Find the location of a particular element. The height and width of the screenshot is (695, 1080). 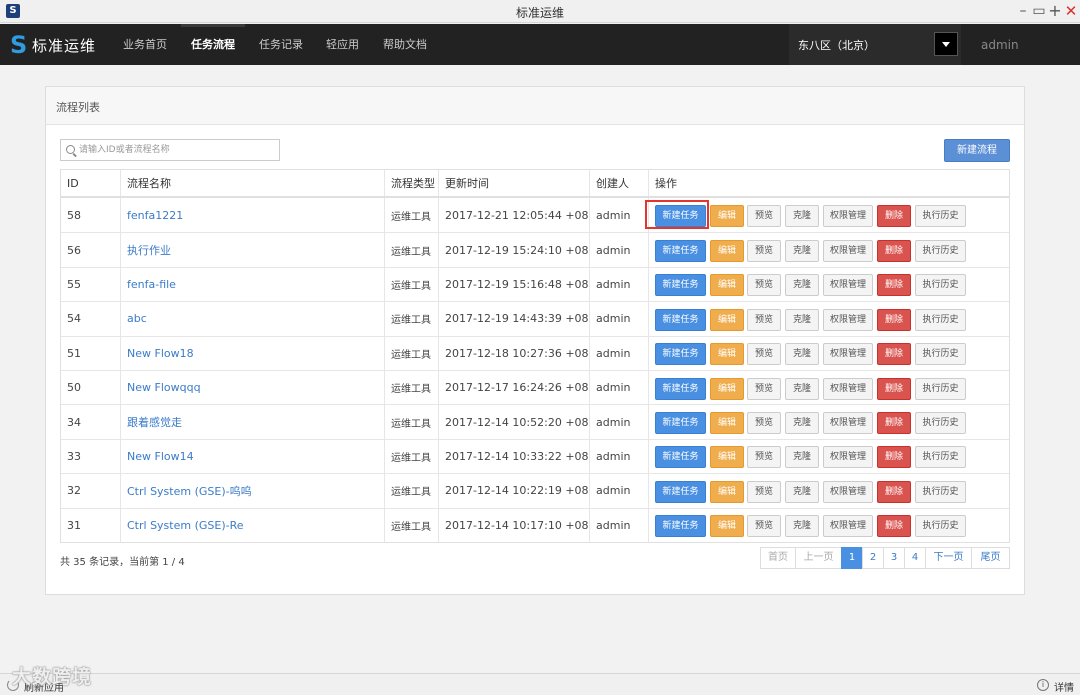

detail-label: 详情 is located at coordinates (1064, 686).